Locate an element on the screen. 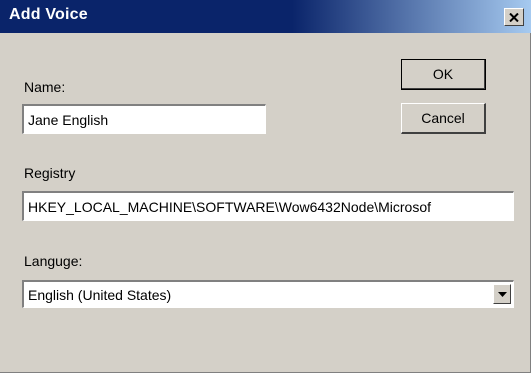 Image resolution: width=531 pixels, height=373 pixels. chevron-down-icon is located at coordinates (502, 294).